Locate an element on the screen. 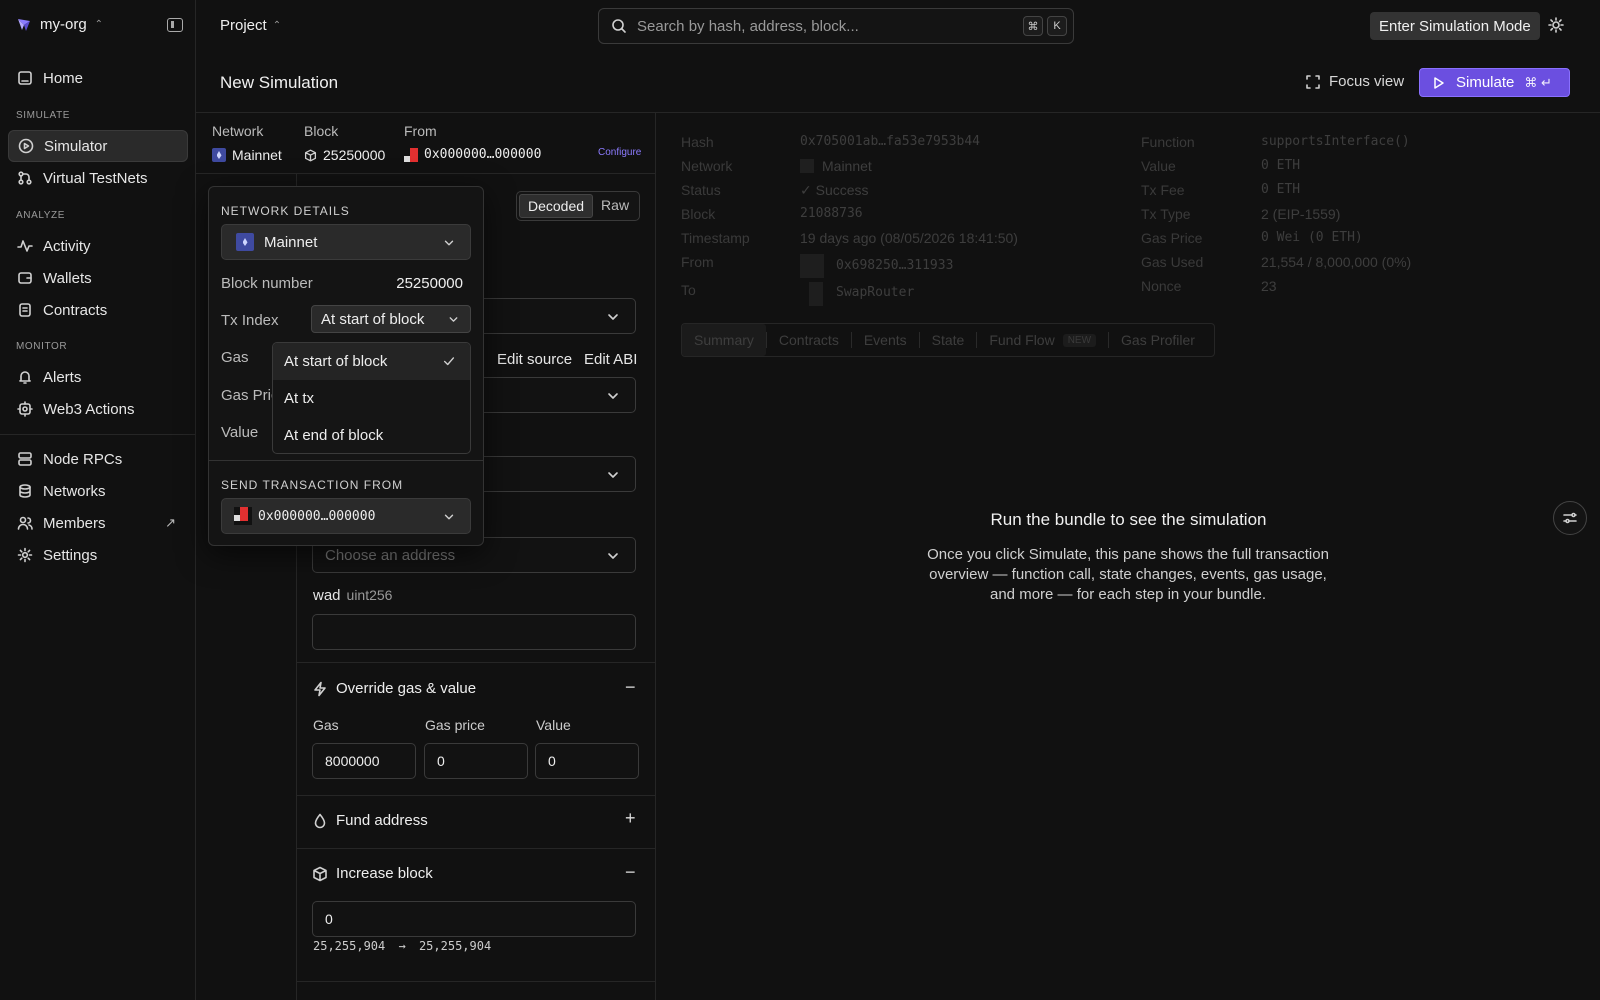 The image size is (1600, 1000). network-select: Mainnet is located at coordinates (346, 242).